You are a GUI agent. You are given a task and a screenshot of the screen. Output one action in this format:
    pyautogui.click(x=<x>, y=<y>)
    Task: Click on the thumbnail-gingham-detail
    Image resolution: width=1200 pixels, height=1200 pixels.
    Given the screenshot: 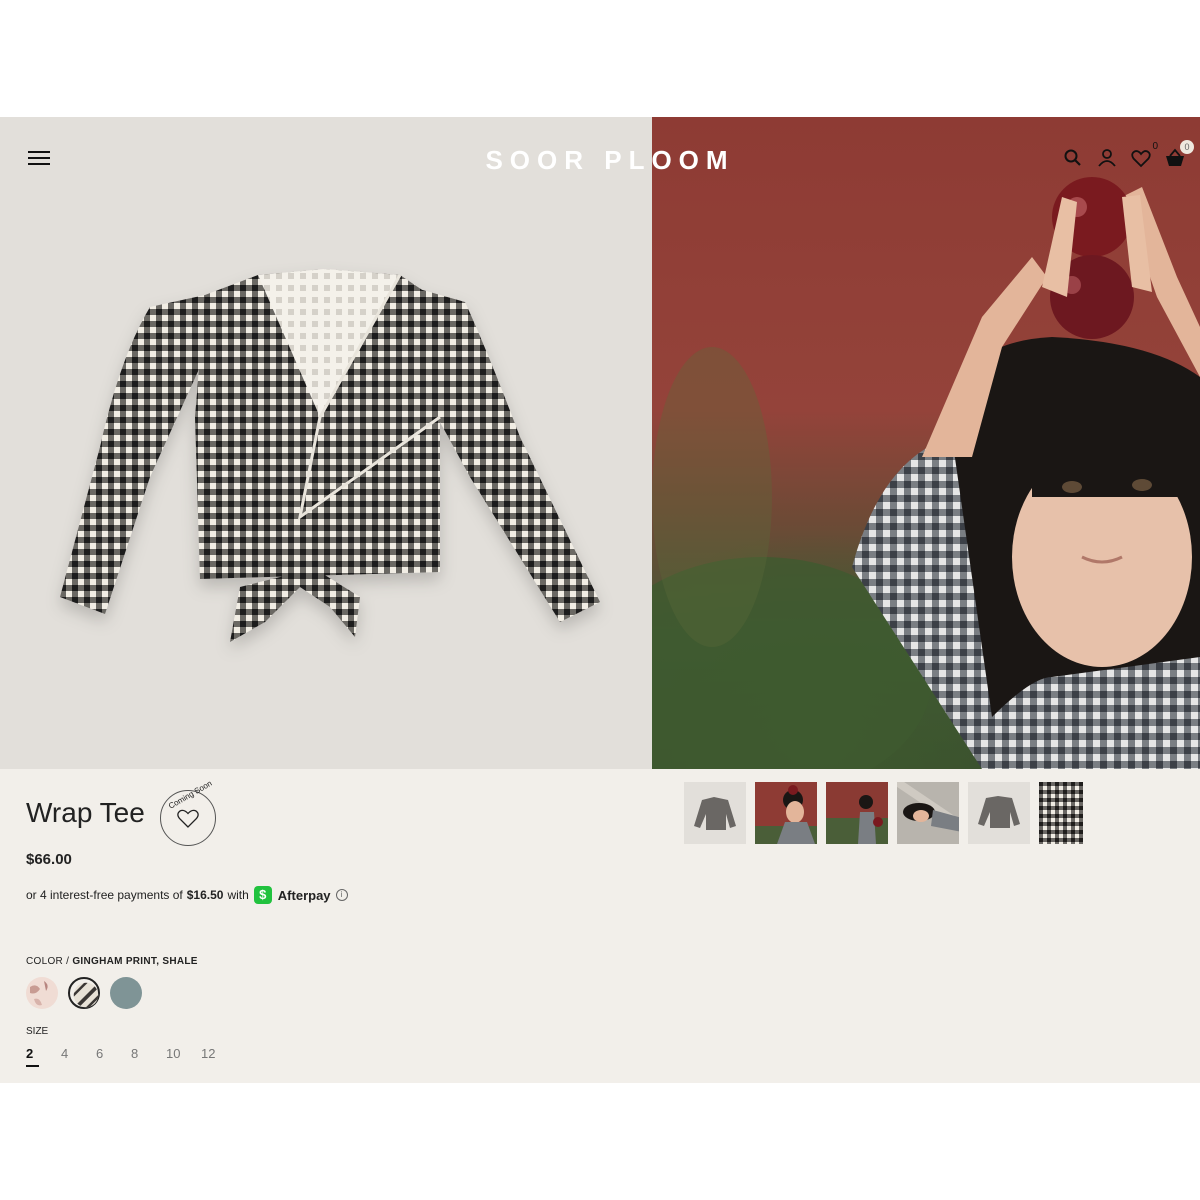 What is the action you would take?
    pyautogui.click(x=1061, y=813)
    